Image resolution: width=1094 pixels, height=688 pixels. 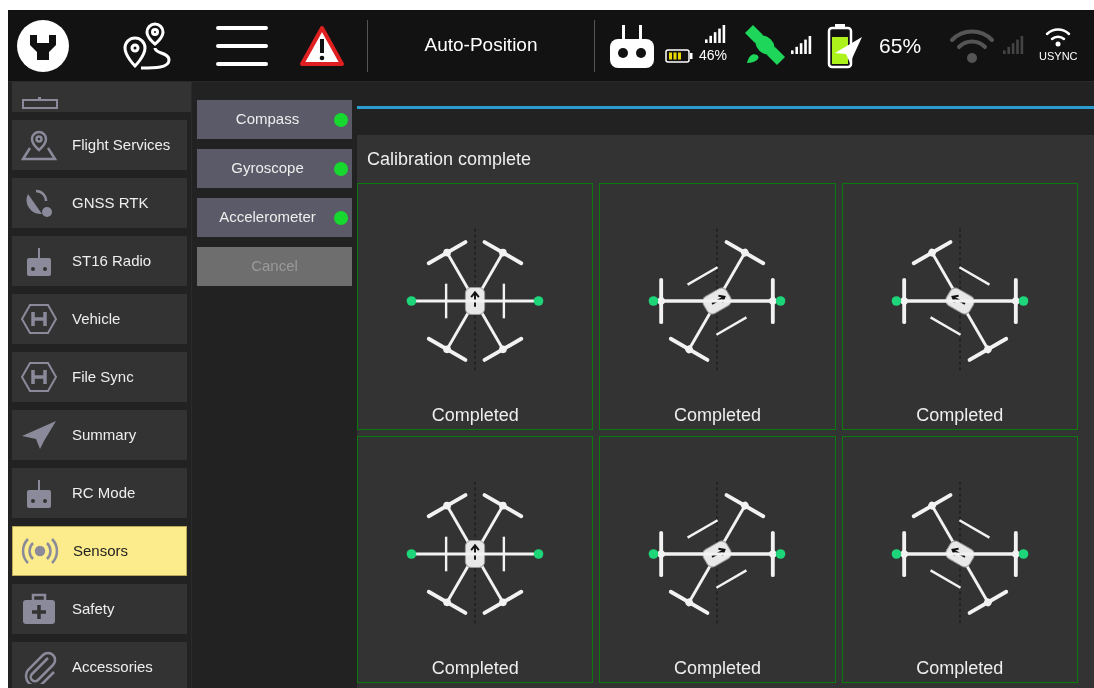 I want to click on battery-plane-icon, so click(x=845, y=45).